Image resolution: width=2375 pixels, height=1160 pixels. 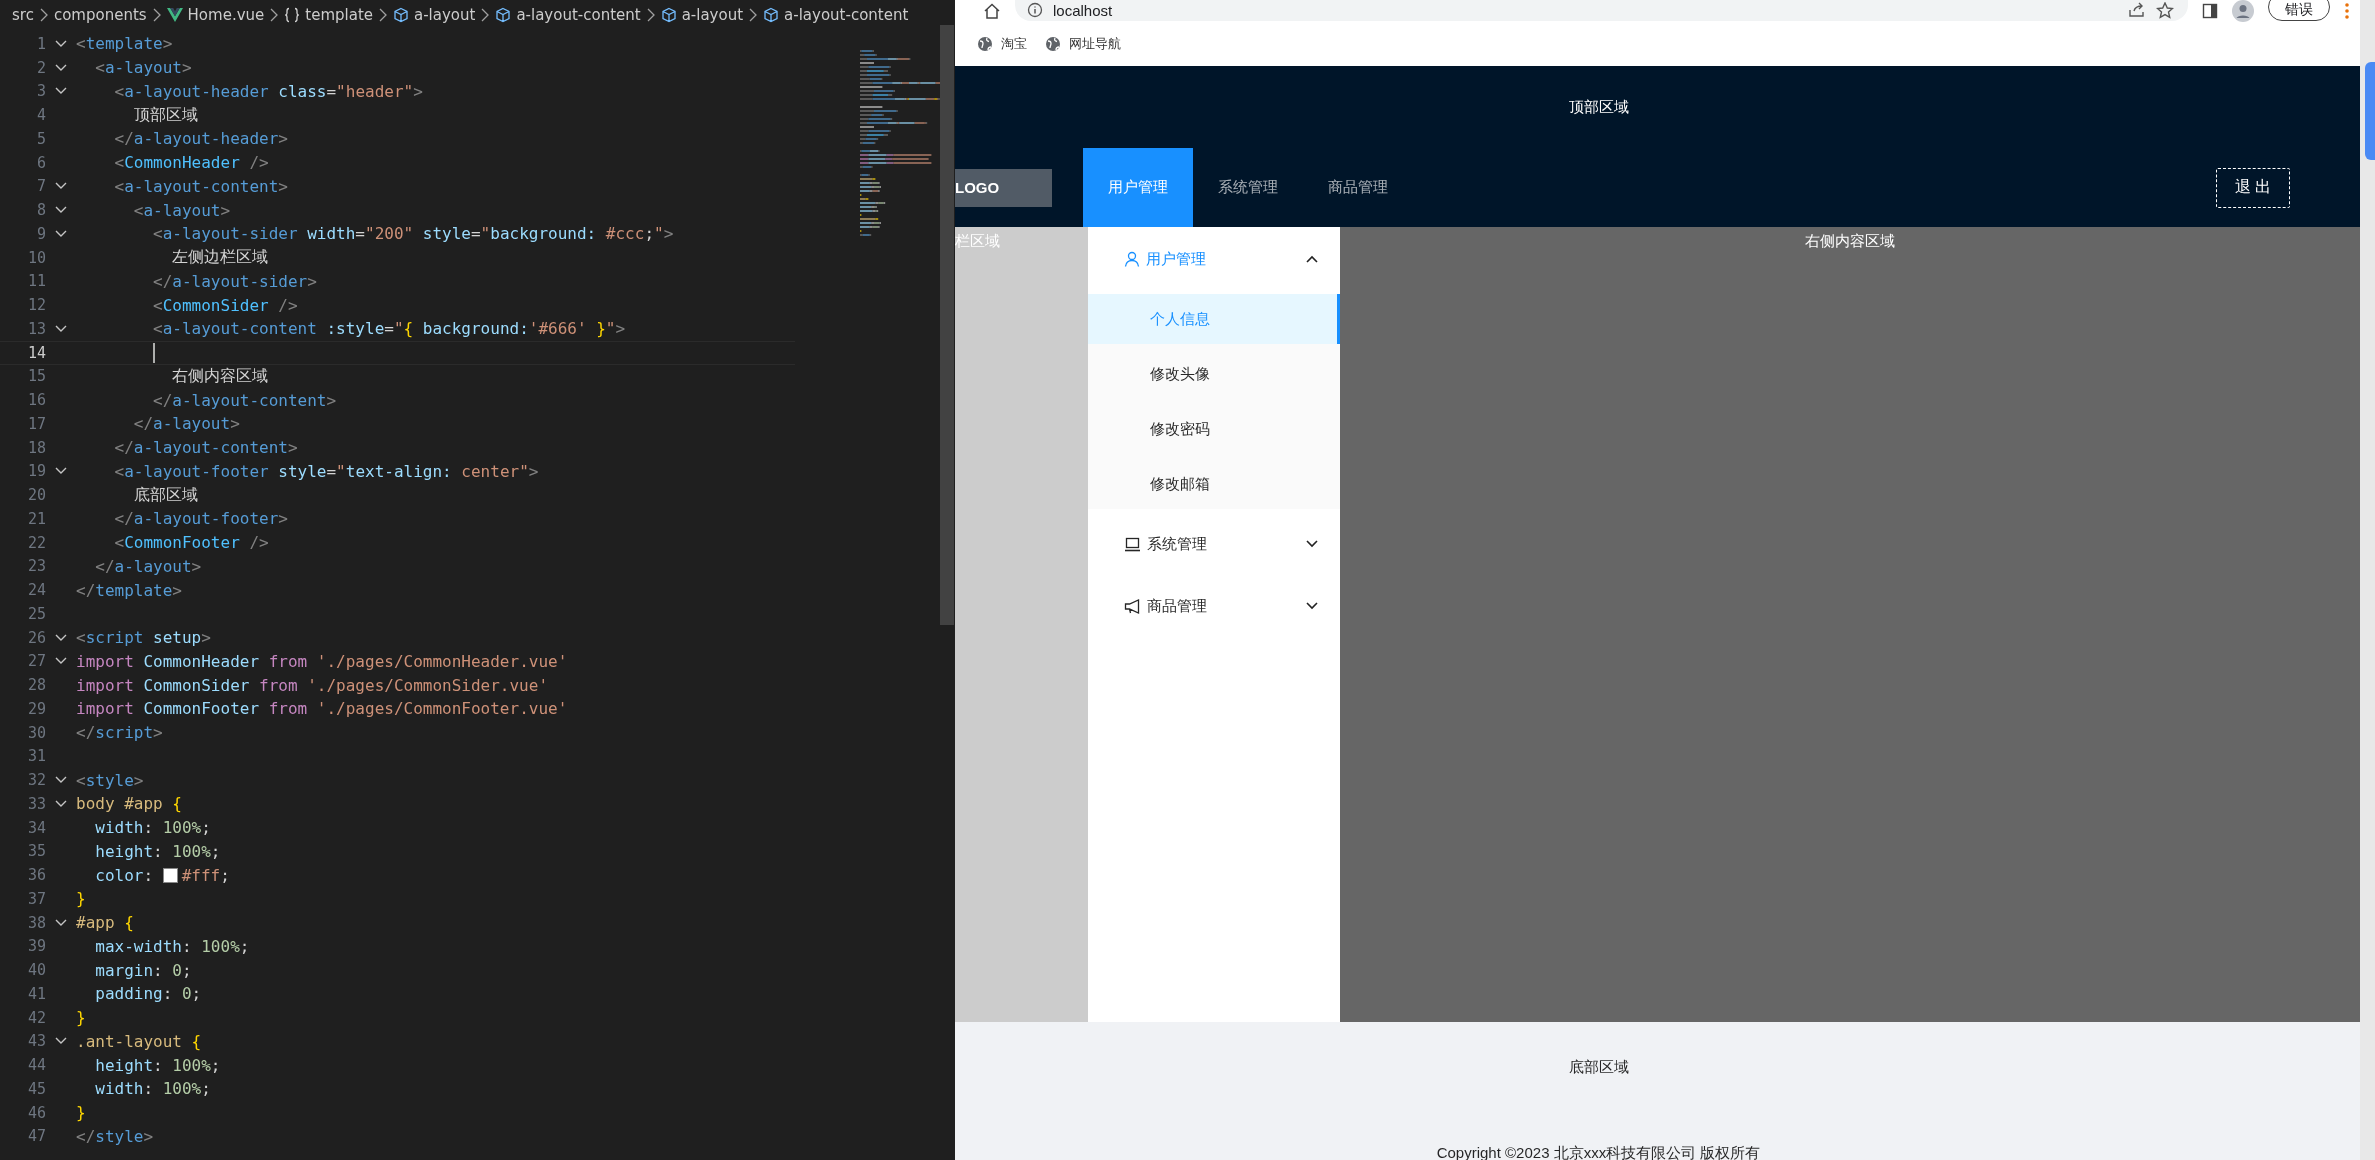 What do you see at coordinates (36, 1088) in the screenshot?
I see `line-number: 45` at bounding box center [36, 1088].